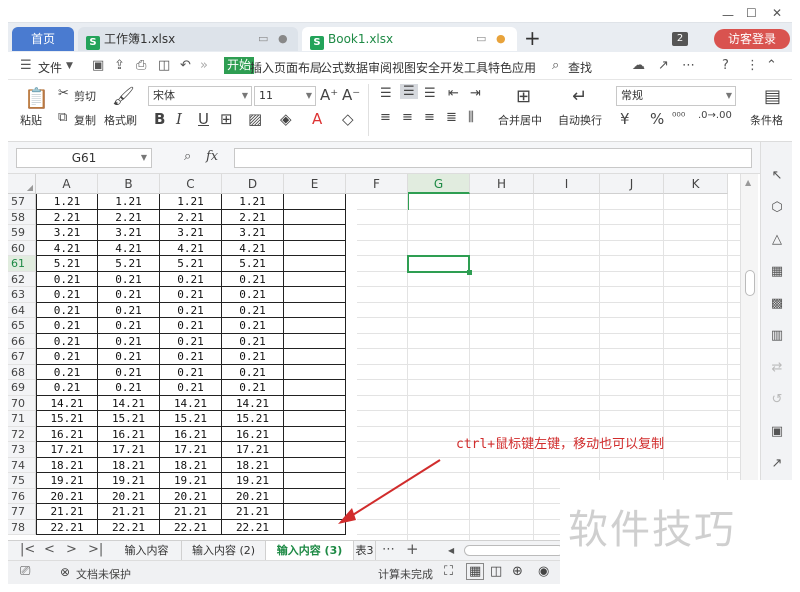 Image resolution: width=800 pixels, height=592 pixels. Describe the element at coordinates (298, 67) in the screenshot. I see `menu-page-layout: 页面布局` at that location.